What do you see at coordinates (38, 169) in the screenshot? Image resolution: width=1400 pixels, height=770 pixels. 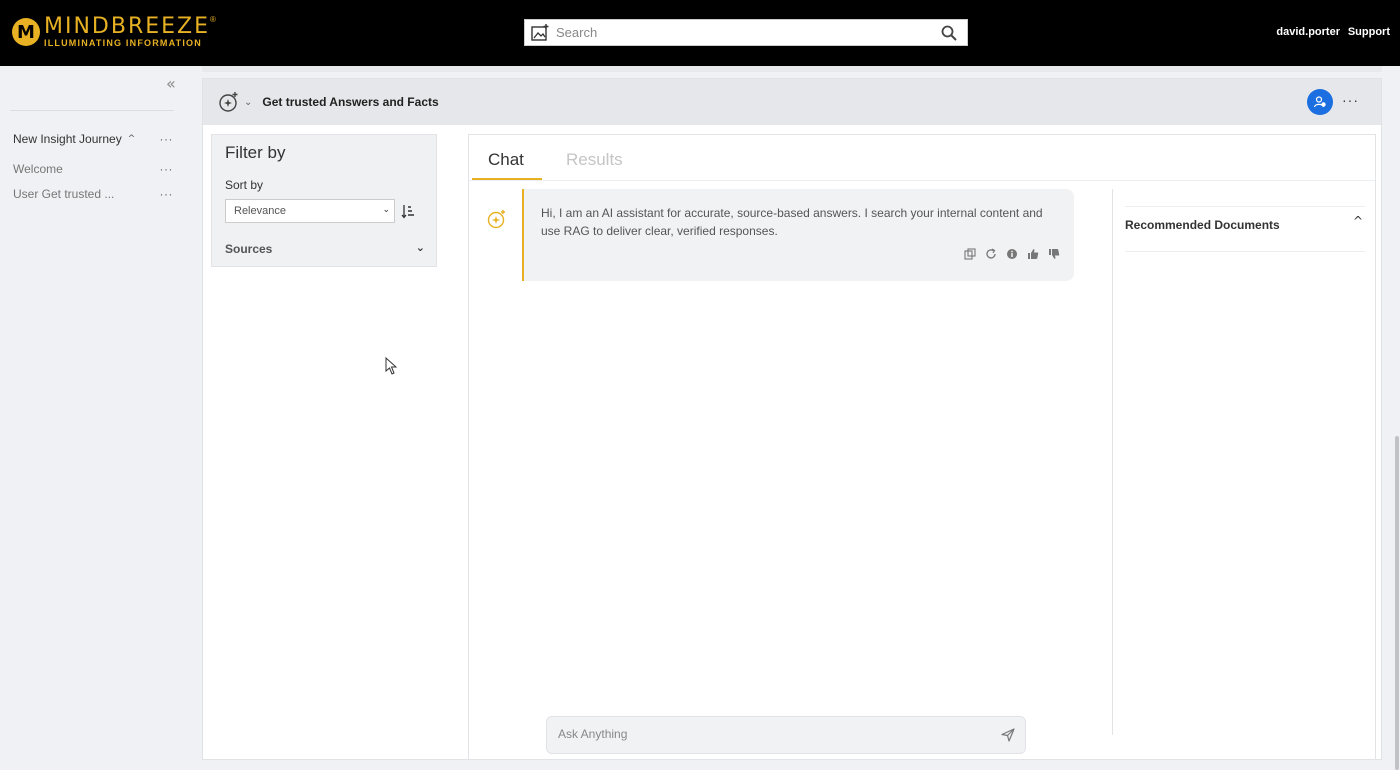 I see `sidebar-item-label: Welcome` at bounding box center [38, 169].